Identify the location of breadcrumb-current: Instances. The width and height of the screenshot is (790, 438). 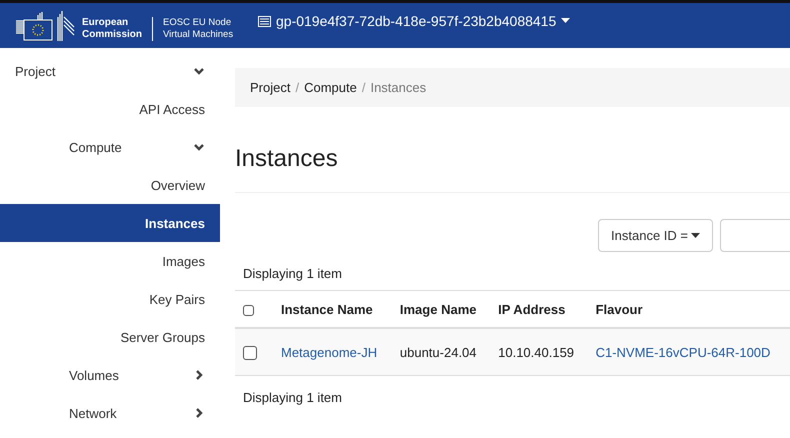
(398, 87).